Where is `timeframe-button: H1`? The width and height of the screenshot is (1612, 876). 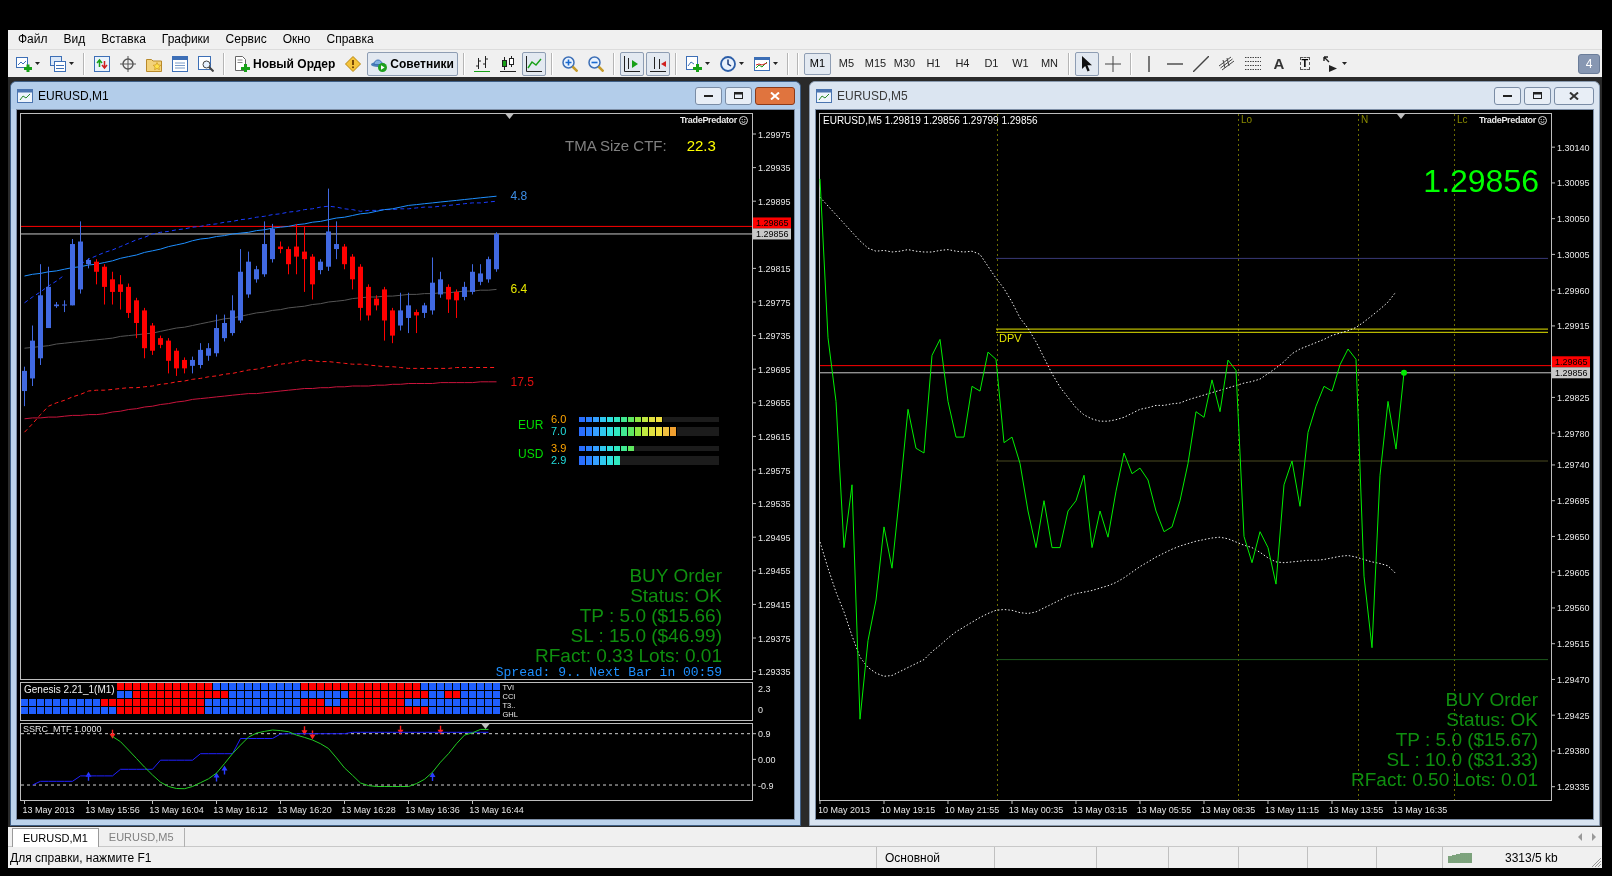 timeframe-button: H1 is located at coordinates (933, 63).